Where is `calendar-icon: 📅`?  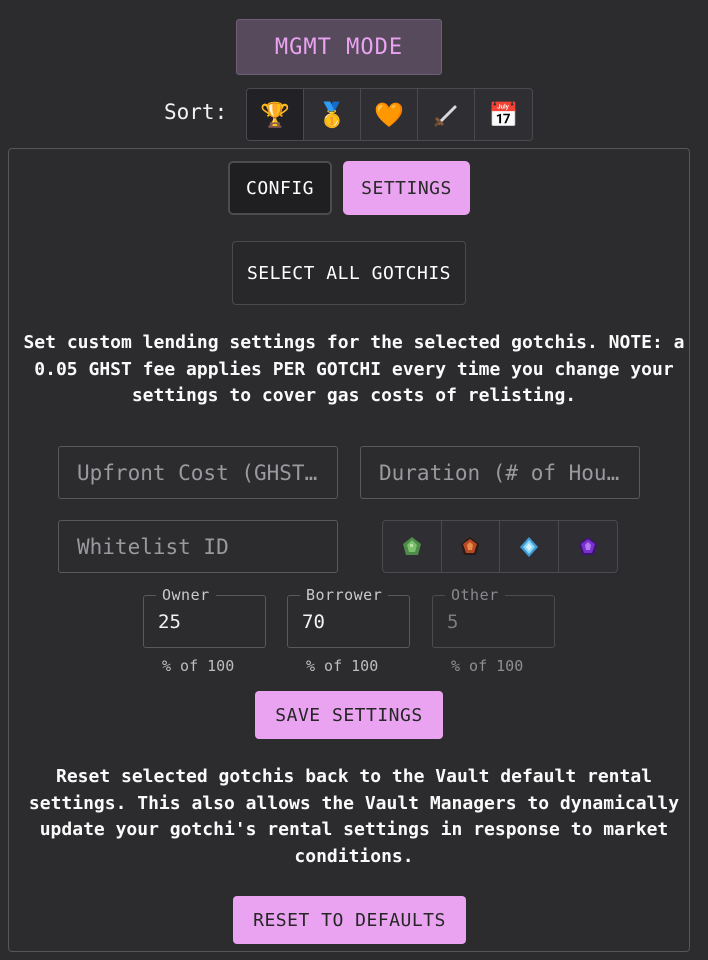 calendar-icon: 📅 is located at coordinates (503, 114).